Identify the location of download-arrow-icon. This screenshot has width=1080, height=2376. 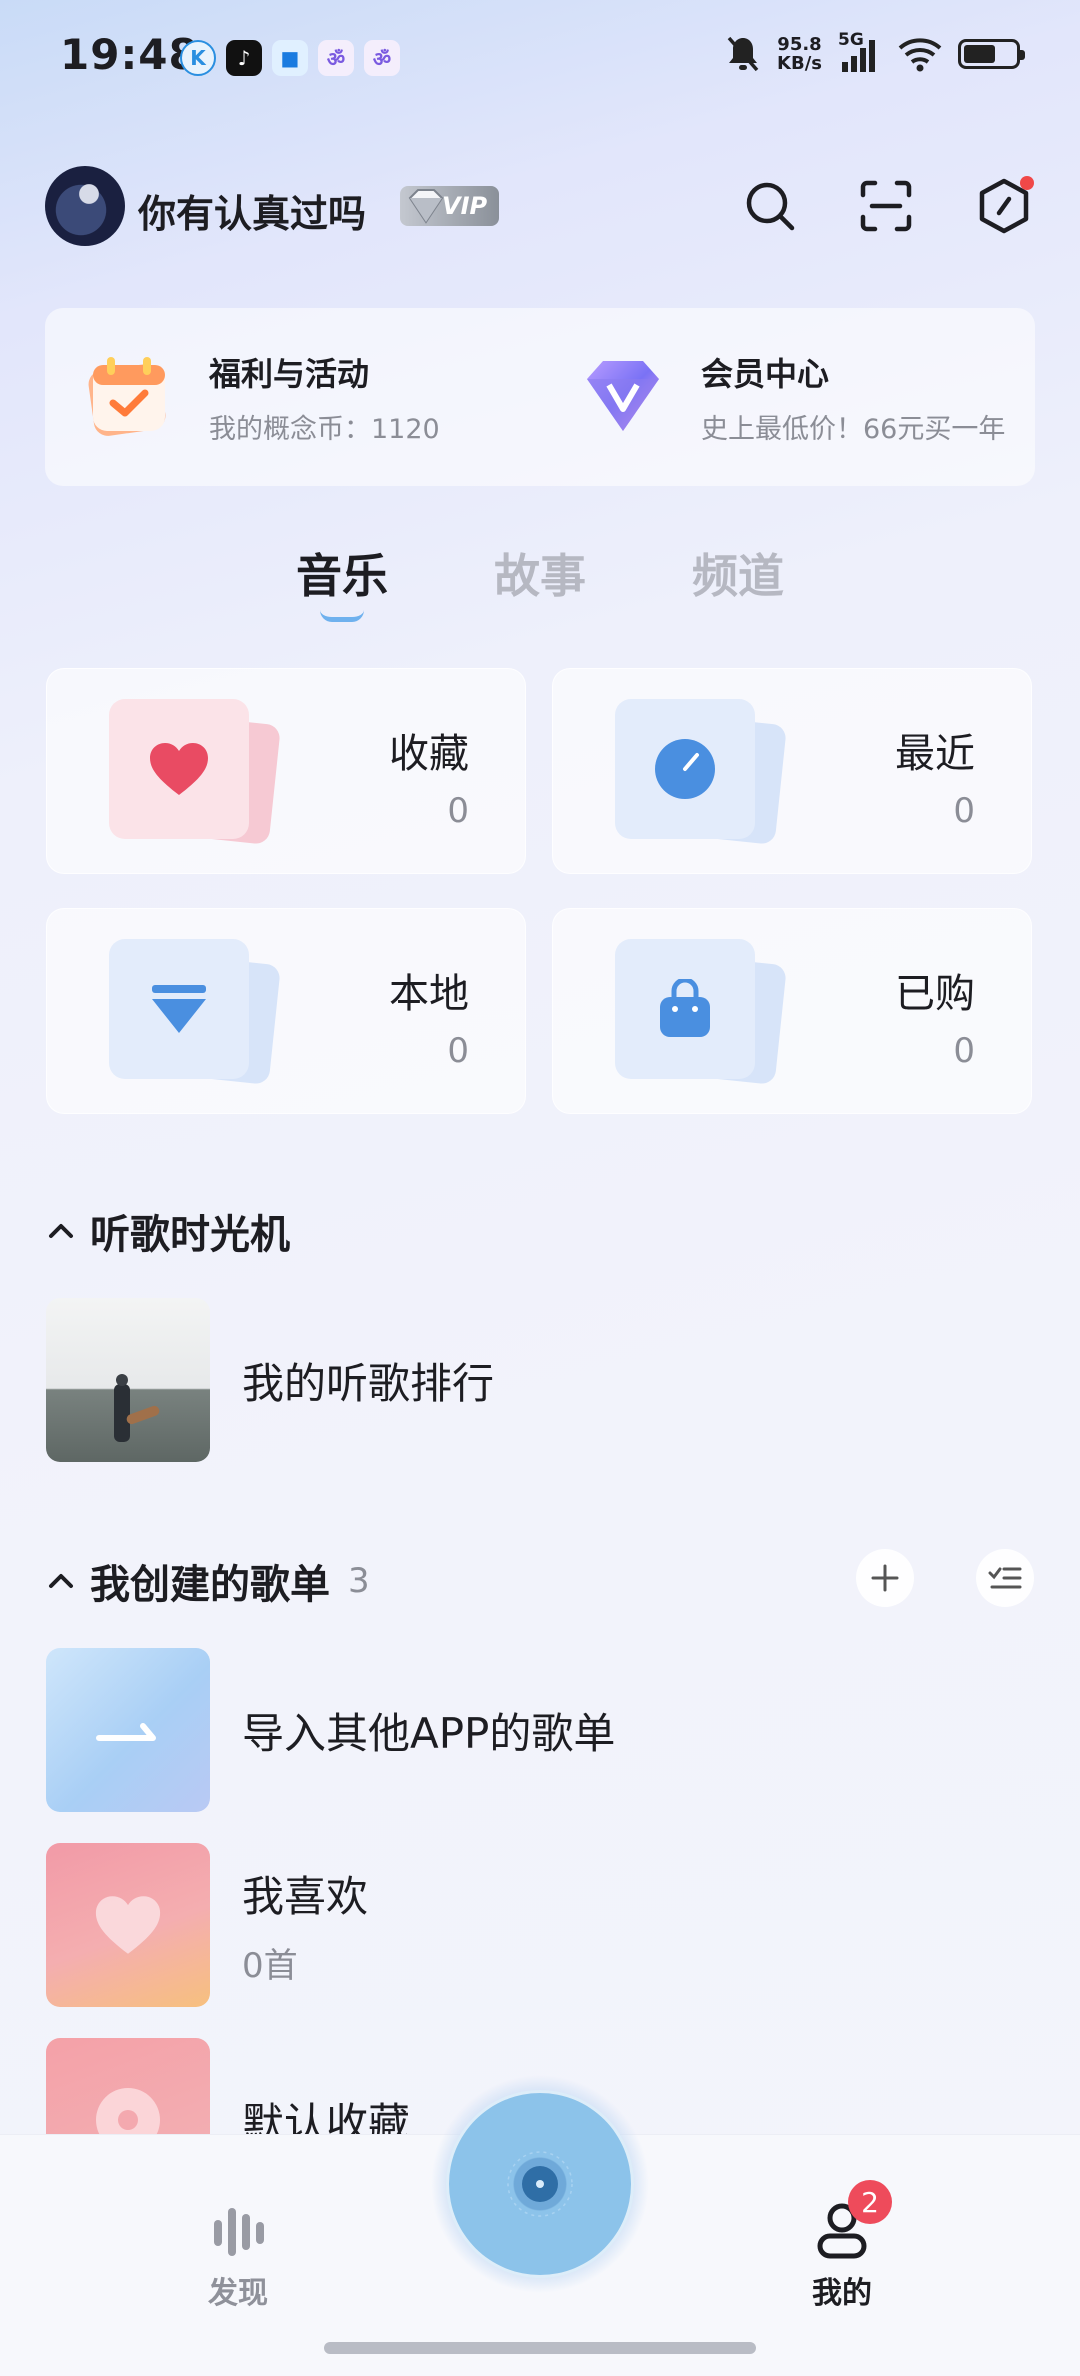
(179, 1009).